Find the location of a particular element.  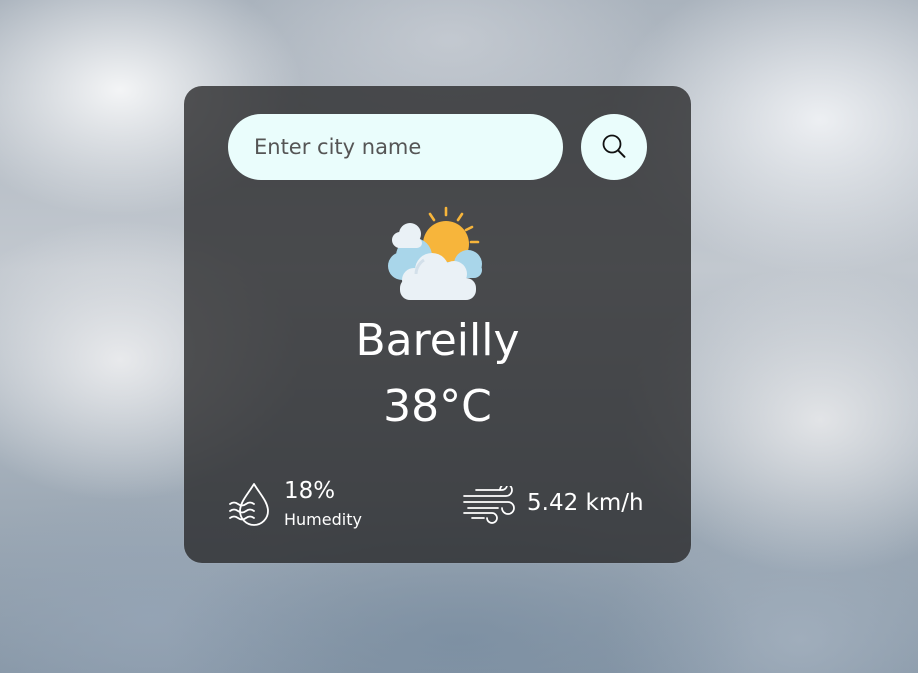

wind-speed: 5.42 km/h is located at coordinates (585, 503).